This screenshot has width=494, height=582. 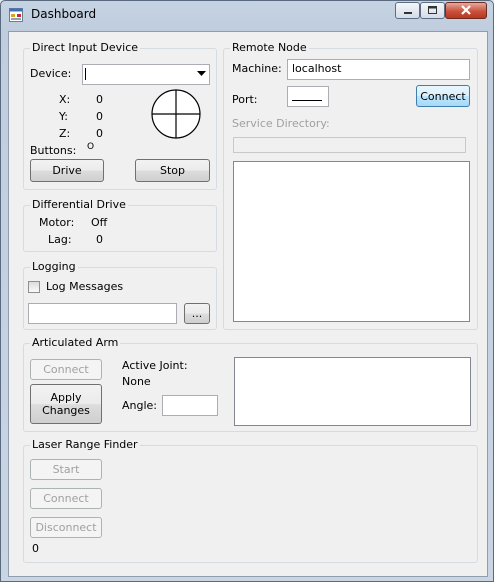 I want to click on maximize-button, so click(x=432, y=10).